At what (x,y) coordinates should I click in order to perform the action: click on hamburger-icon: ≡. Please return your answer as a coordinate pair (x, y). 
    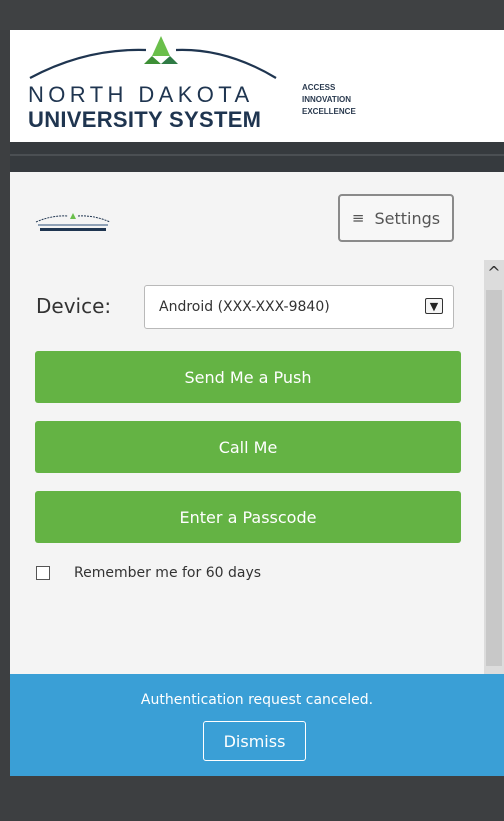
    Looking at the image, I should click on (358, 218).